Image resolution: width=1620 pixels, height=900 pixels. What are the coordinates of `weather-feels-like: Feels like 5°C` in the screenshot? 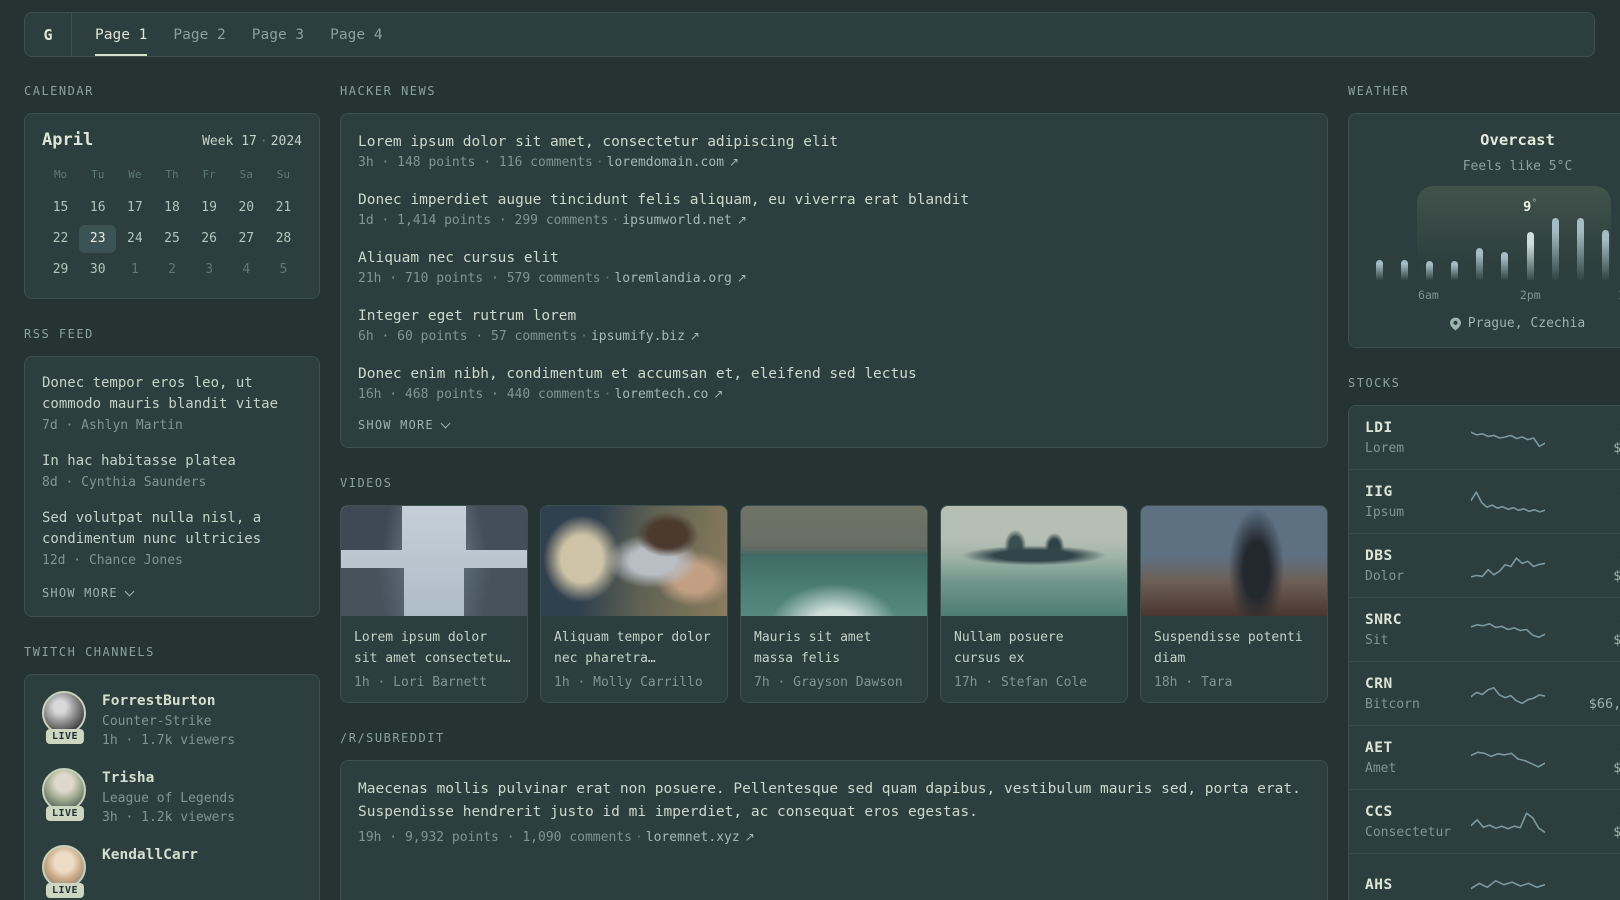 It's located at (1517, 166).